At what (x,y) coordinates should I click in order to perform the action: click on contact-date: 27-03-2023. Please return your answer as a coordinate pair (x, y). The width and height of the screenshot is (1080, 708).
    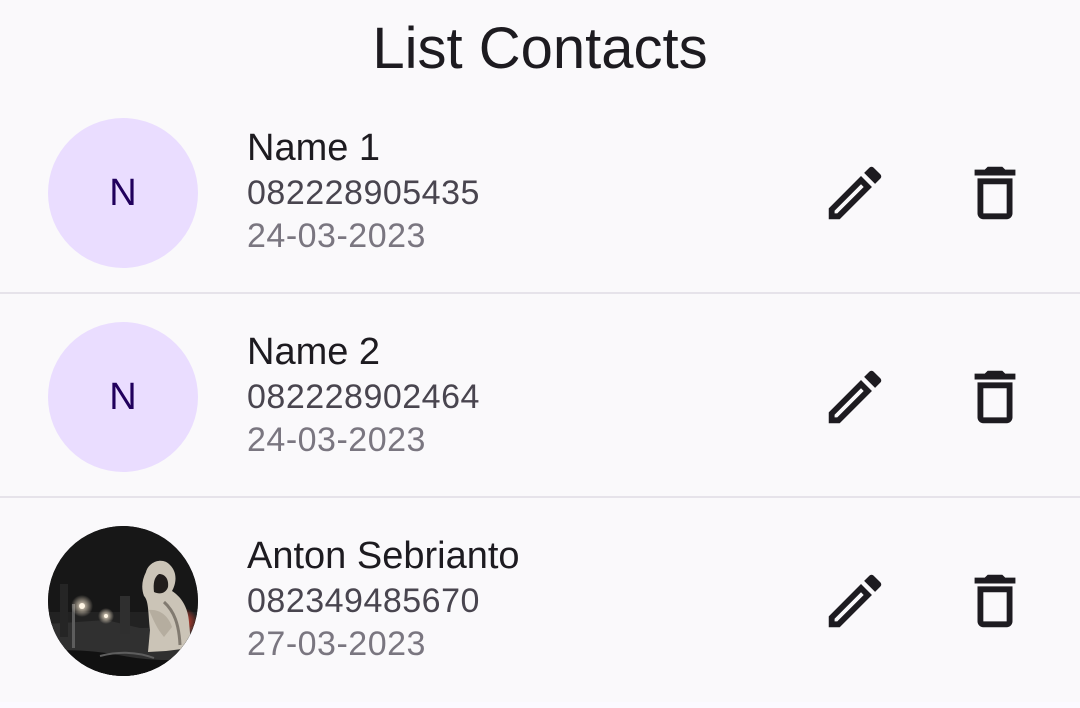
    Looking at the image, I should click on (336, 644).